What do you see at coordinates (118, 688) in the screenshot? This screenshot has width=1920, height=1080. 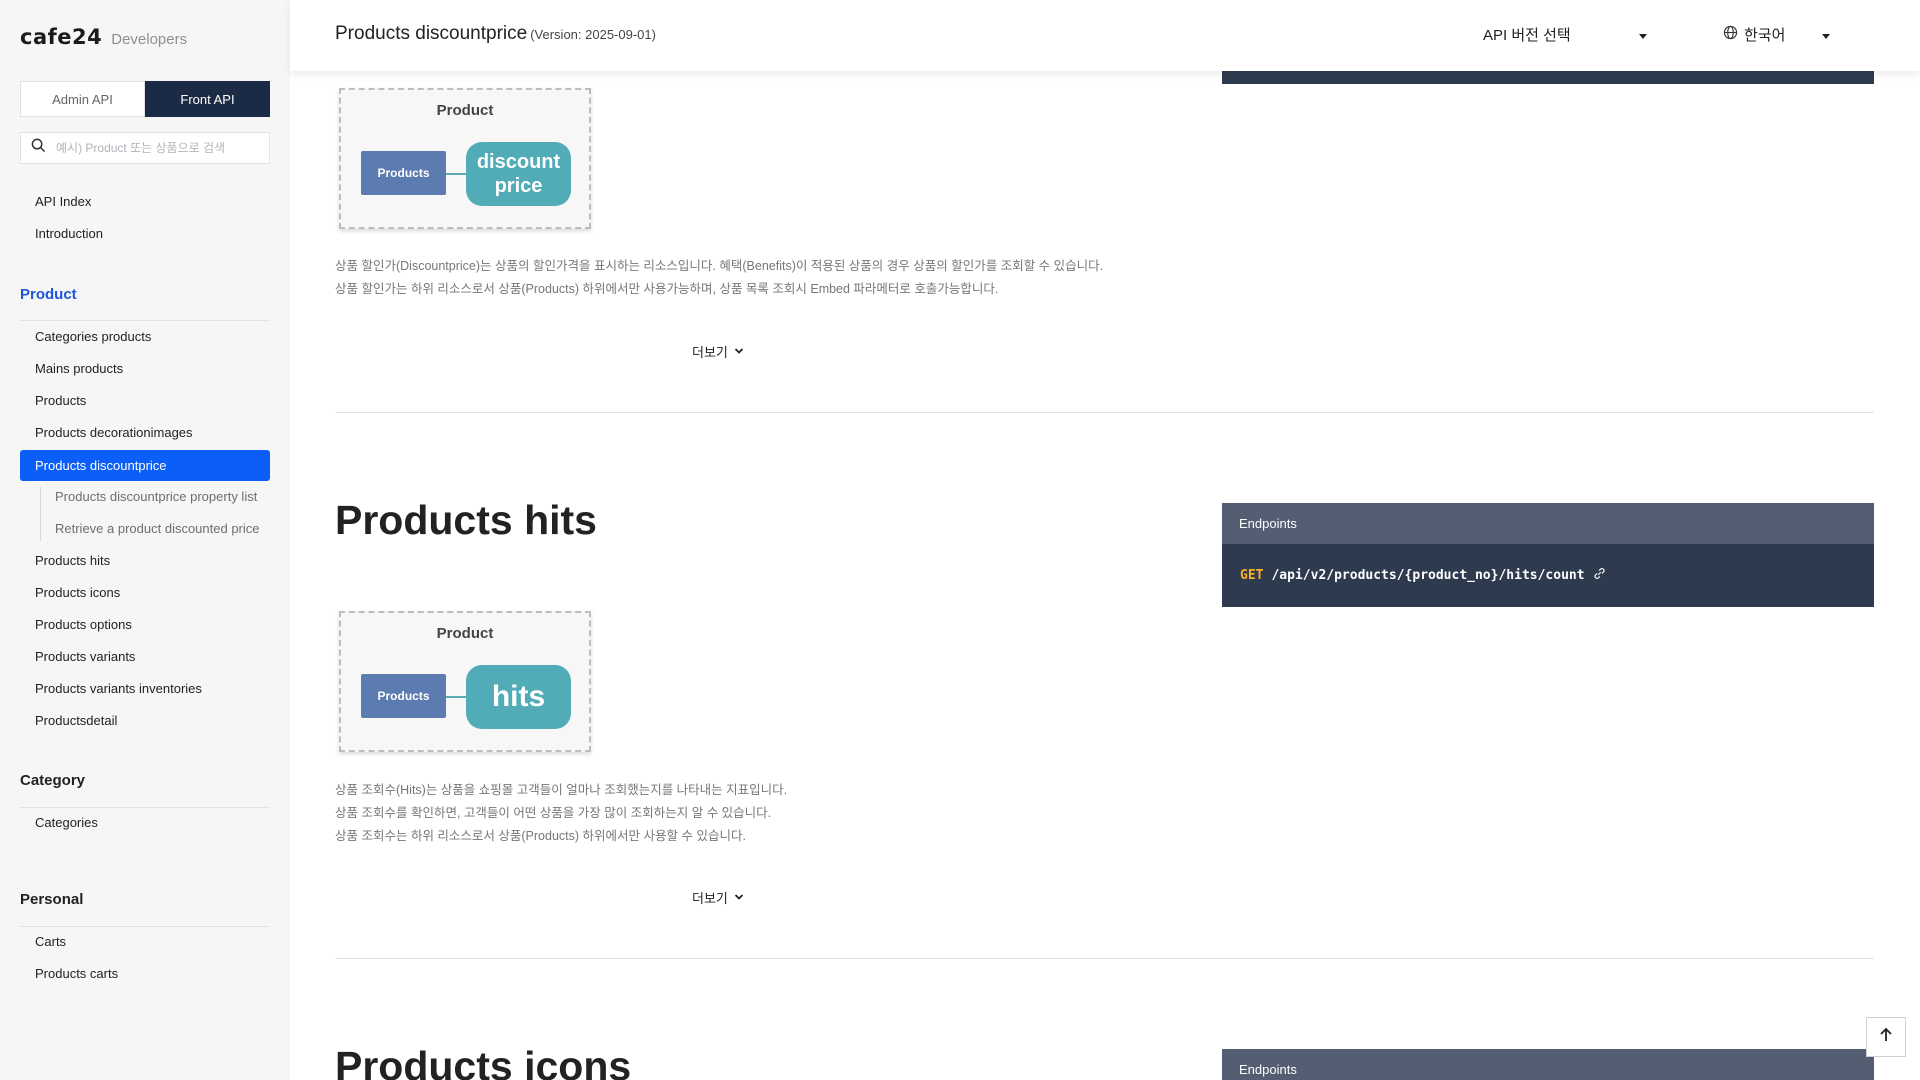 I see `nav-products-variants-inventories: Products variants inventories` at bounding box center [118, 688].